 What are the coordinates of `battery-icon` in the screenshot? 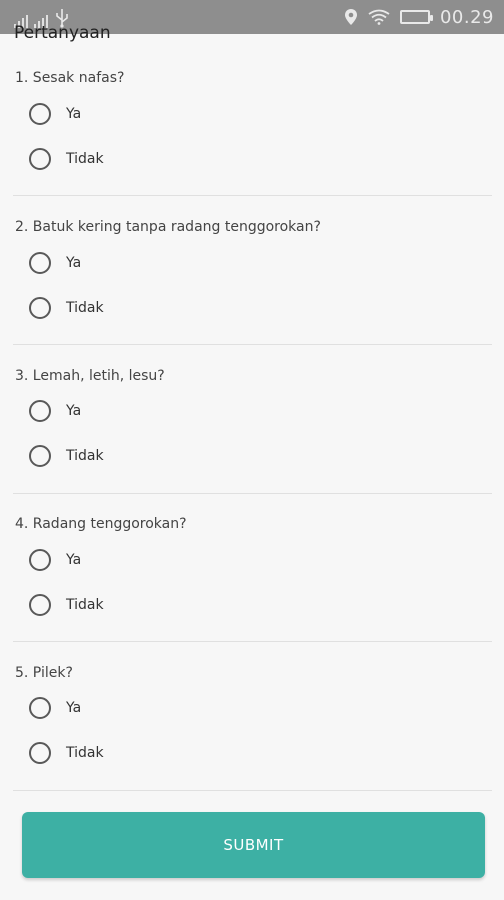 It's located at (416, 17).